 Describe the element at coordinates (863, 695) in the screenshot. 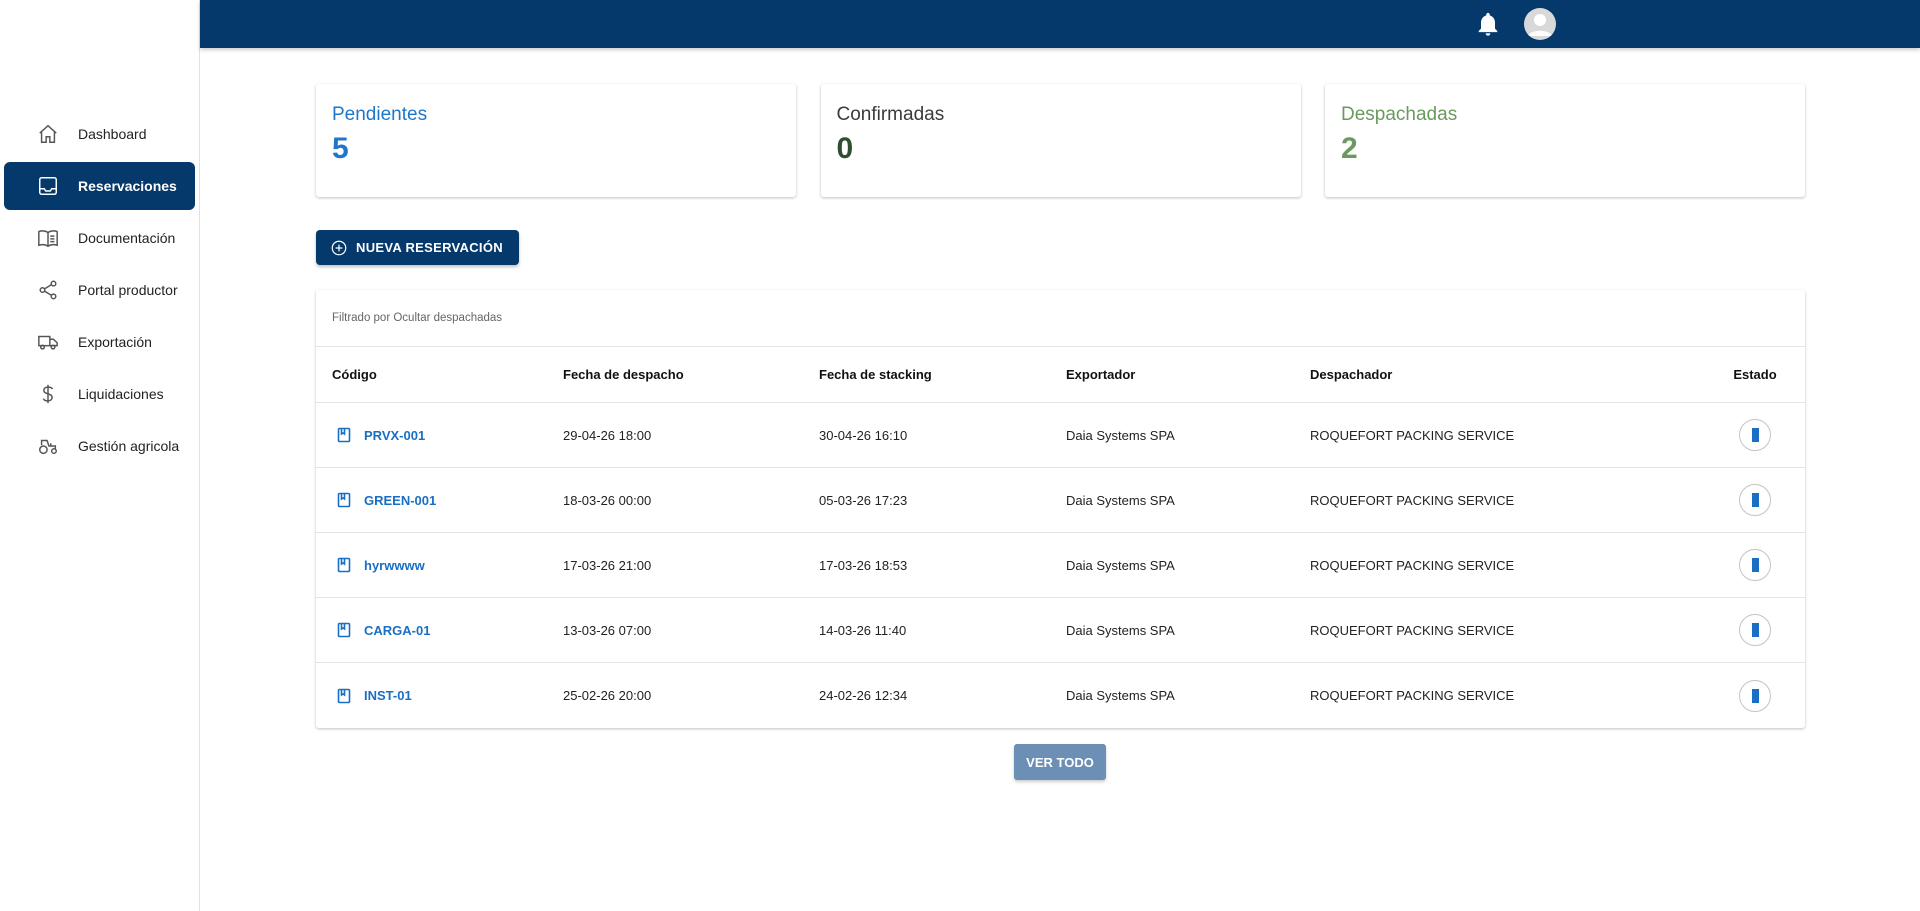

I see `fecha-stacking: 24-02-26 12:34` at that location.